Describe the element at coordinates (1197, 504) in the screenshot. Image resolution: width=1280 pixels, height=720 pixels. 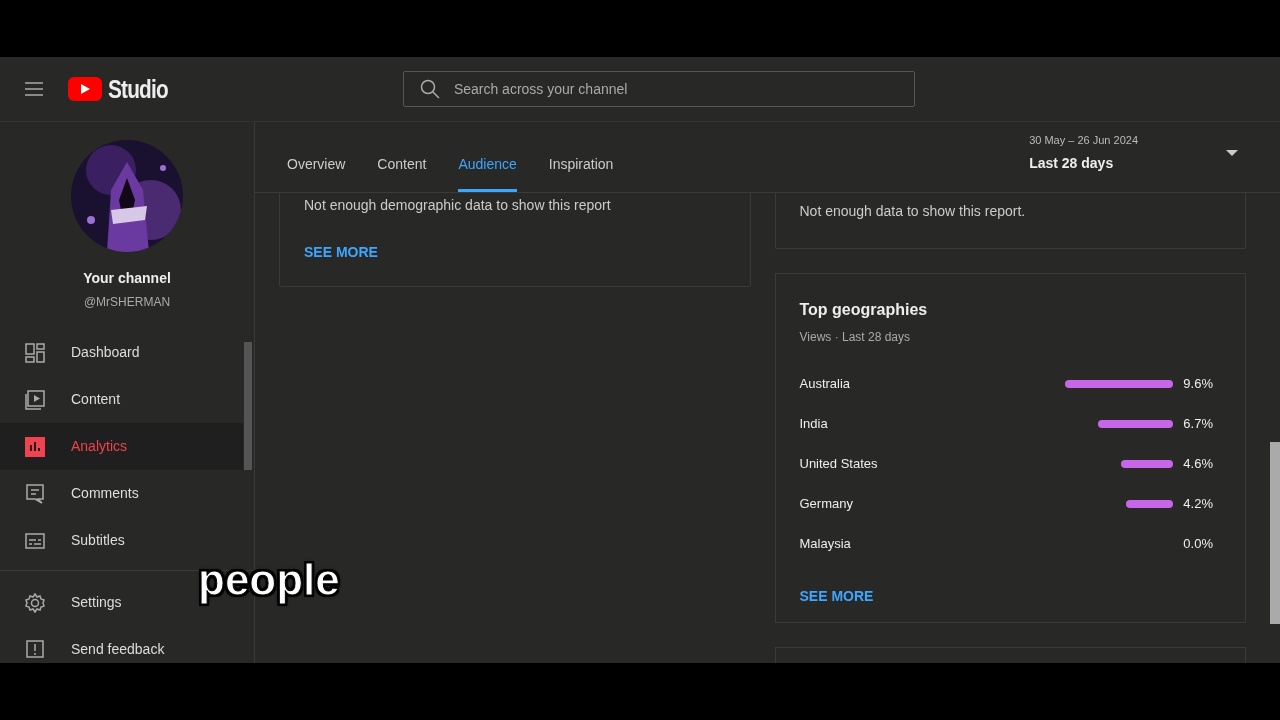
I see `percentage: 4.2%` at that location.